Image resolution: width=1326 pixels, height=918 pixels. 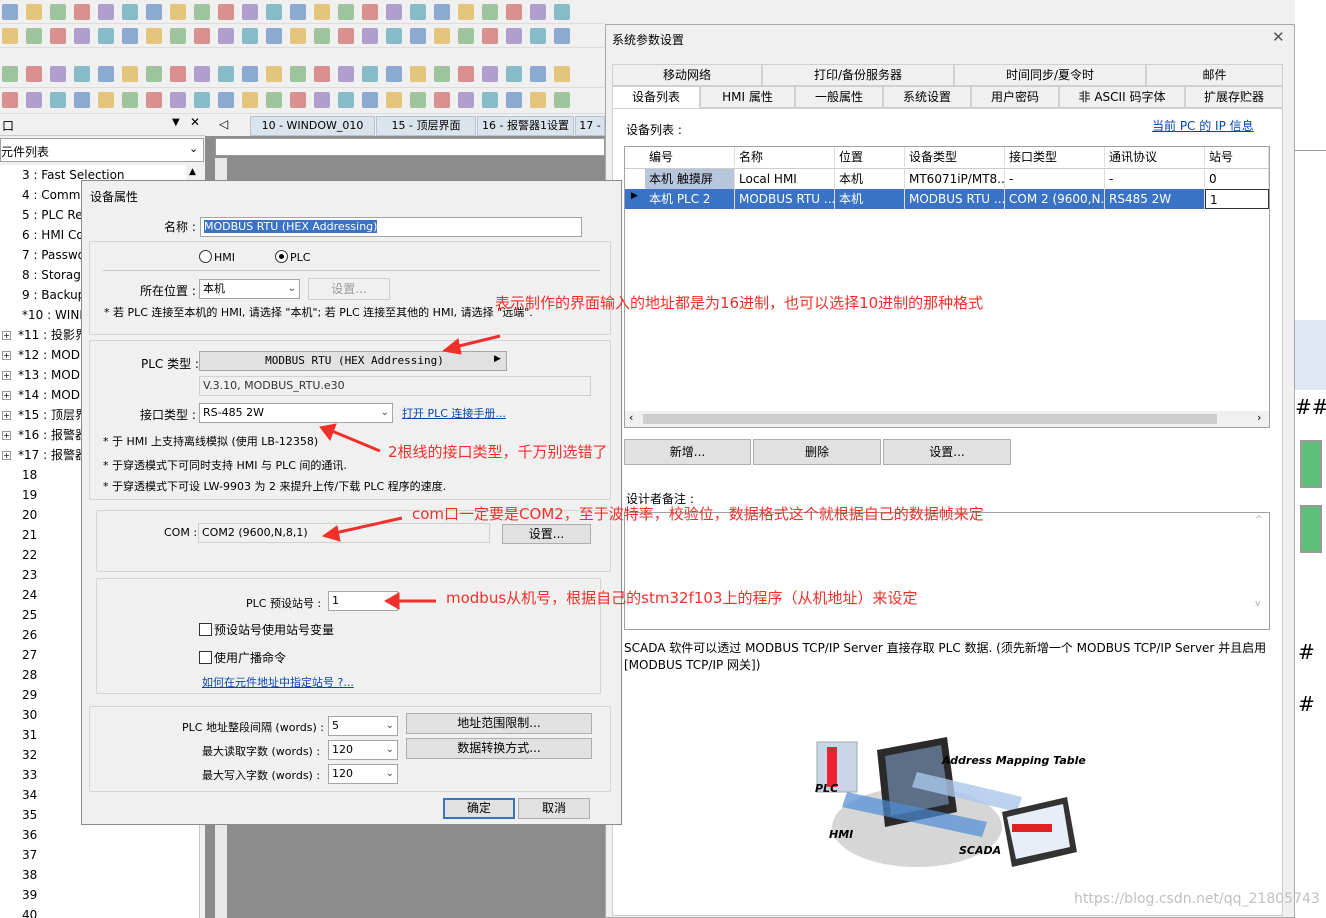 What do you see at coordinates (682, 598) in the screenshot?
I see `annotation-station: modbus从机号，根据自己的stm32f103上的程序（从机地址）来设定` at bounding box center [682, 598].